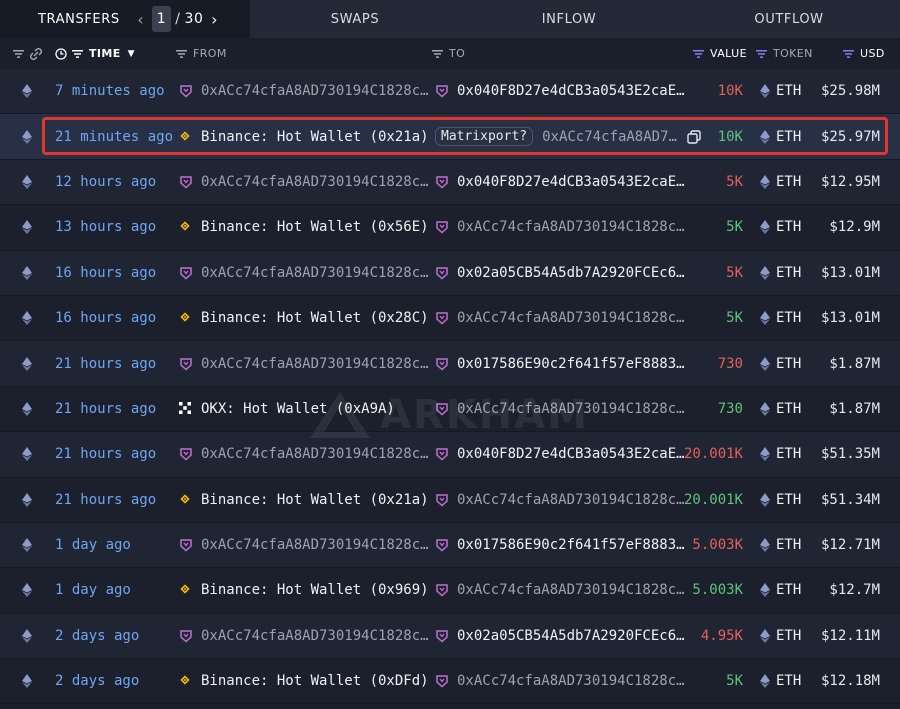  I want to click on header-to: TO, so click(448, 53).